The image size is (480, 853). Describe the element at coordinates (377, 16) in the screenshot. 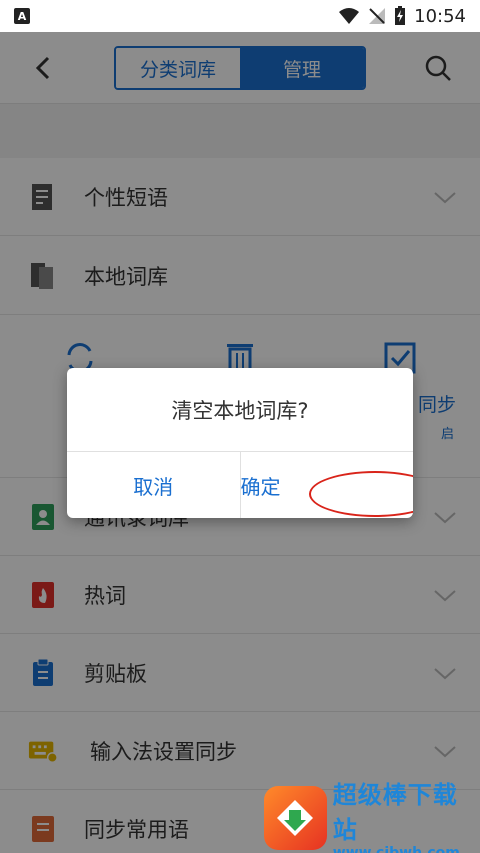

I see `no-signal-icon` at that location.